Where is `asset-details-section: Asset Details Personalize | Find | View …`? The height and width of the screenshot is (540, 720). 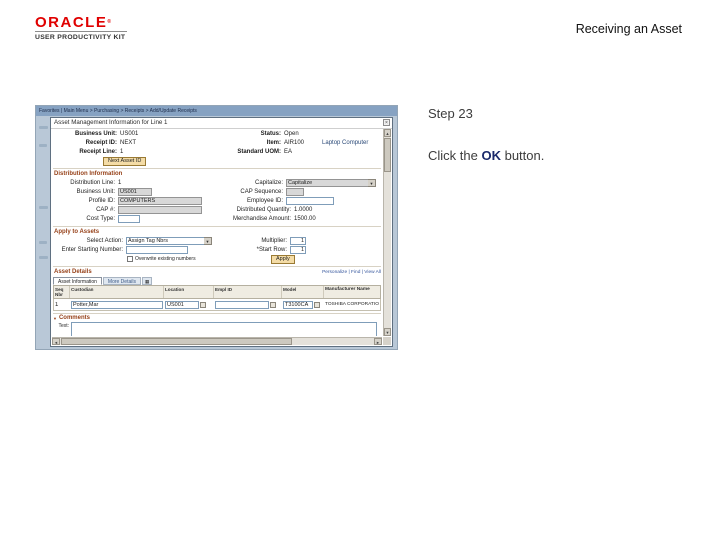 asset-details-section: Asset Details Personalize | Find | View … is located at coordinates (217, 288).